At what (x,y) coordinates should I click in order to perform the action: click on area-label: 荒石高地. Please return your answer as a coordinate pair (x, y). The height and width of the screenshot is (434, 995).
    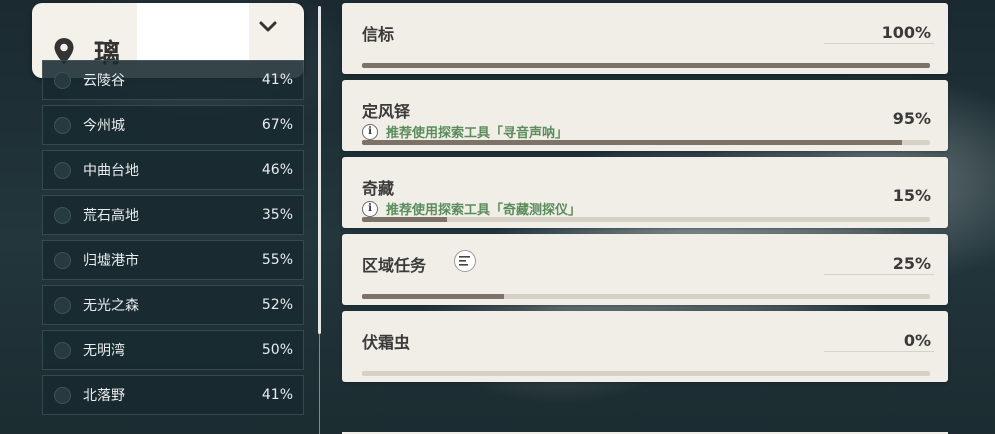
    Looking at the image, I should click on (111, 216).